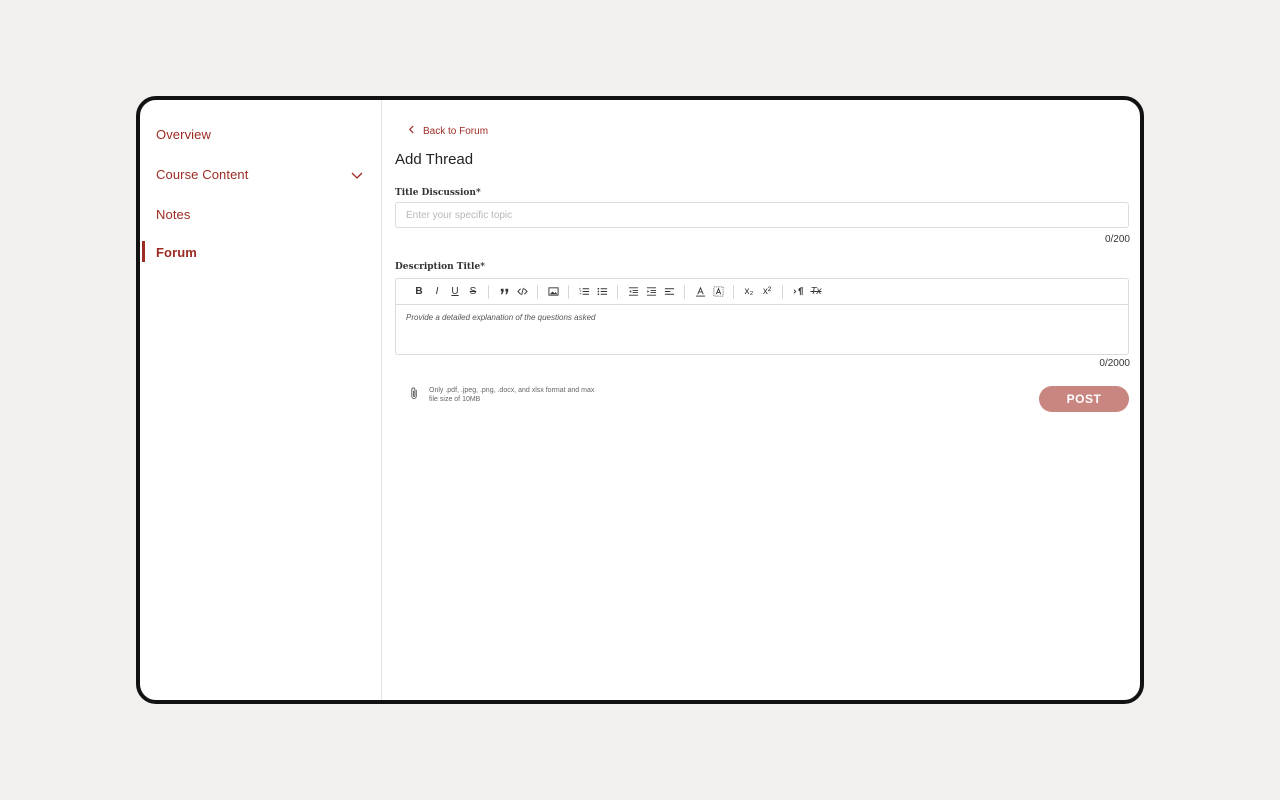 The image size is (1280, 800). What do you see at coordinates (414, 396) in the screenshot?
I see `paperclip-icon` at bounding box center [414, 396].